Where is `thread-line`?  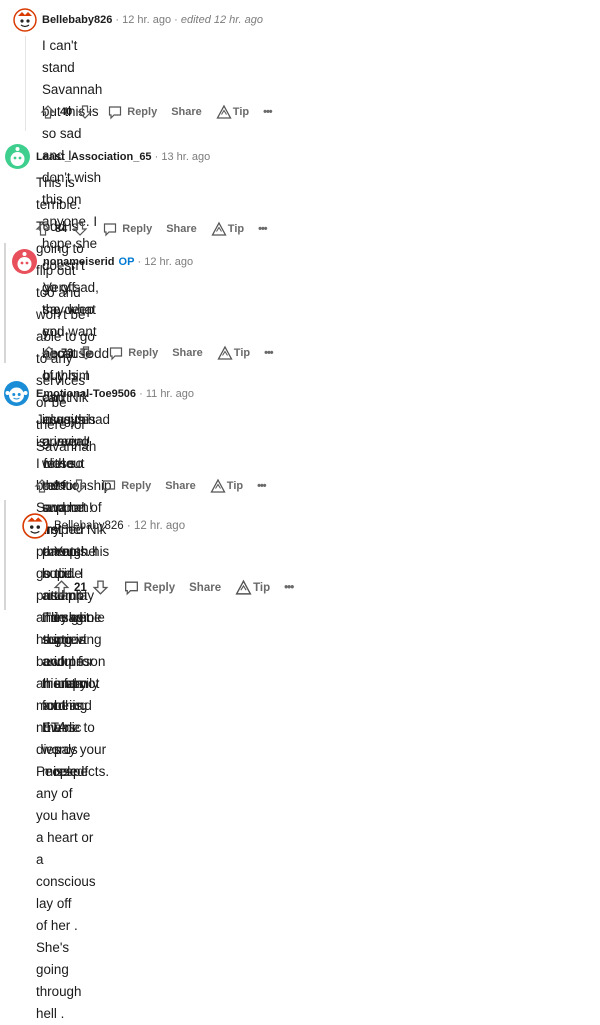 thread-line is located at coordinates (25, 83).